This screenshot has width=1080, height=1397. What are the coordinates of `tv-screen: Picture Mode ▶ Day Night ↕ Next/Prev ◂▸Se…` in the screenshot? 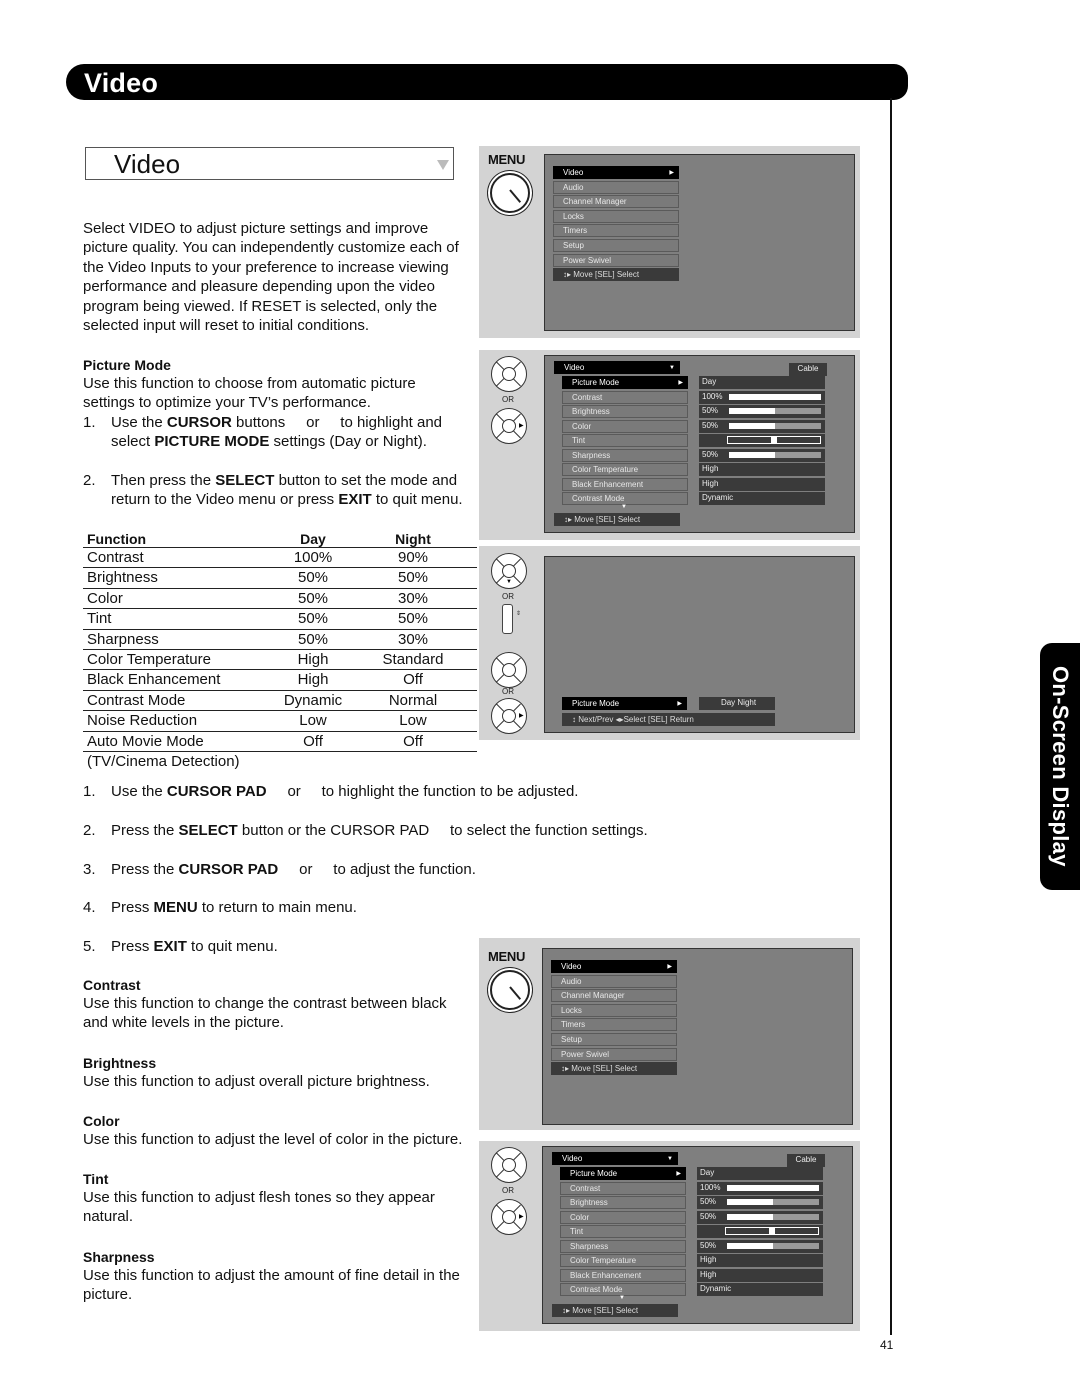 It's located at (699, 644).